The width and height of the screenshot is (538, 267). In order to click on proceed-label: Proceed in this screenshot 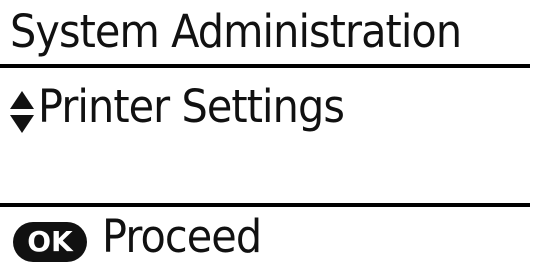, I will do `click(182, 236)`.